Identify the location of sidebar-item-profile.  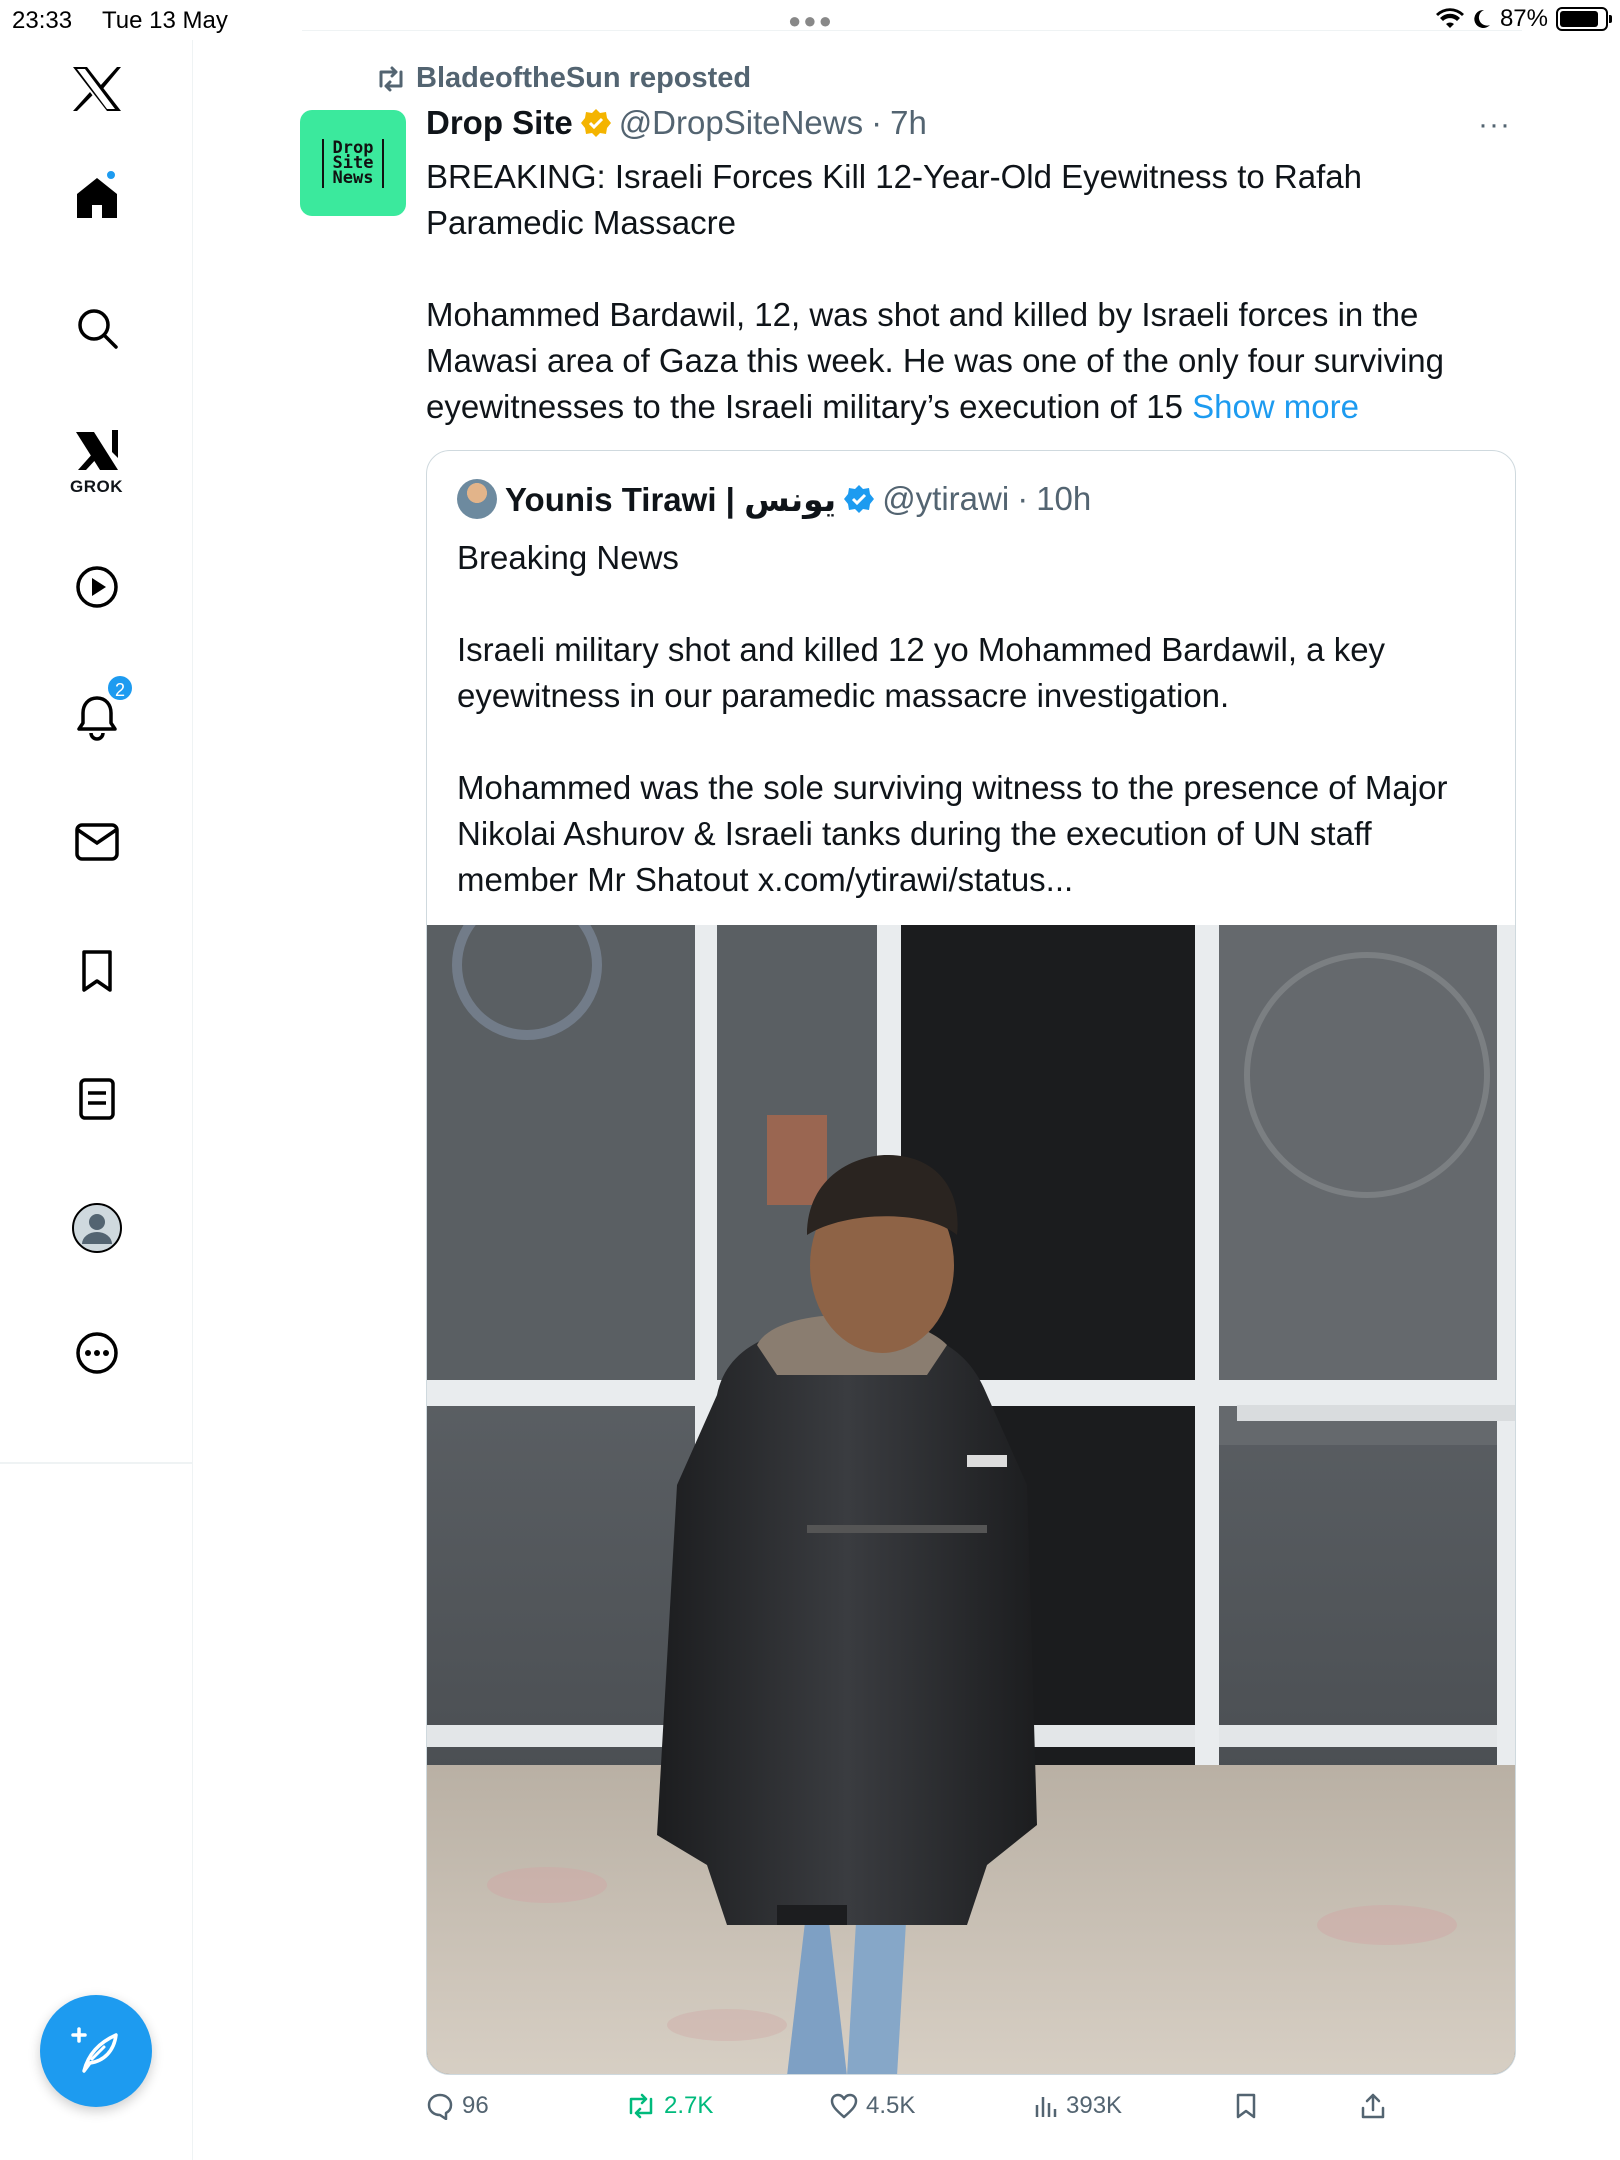
(96, 1228).